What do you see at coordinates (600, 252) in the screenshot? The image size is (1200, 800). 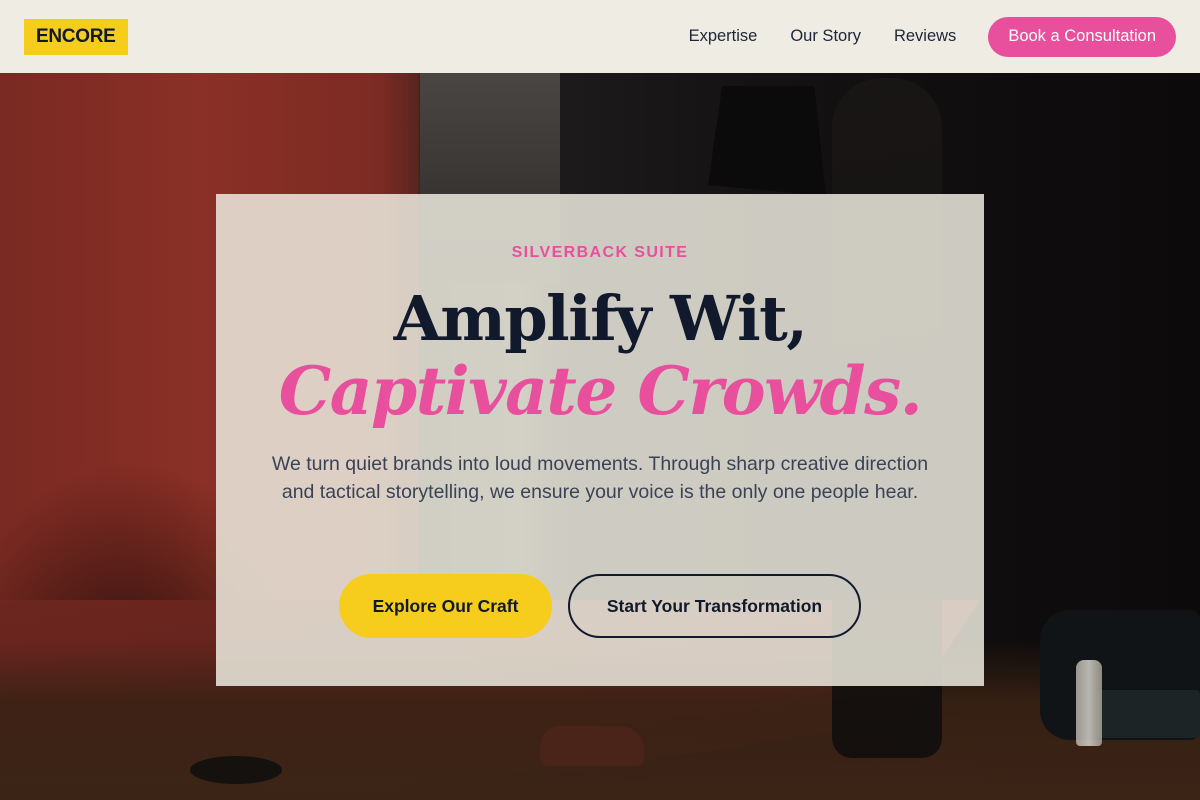 I see `hero-eyebrow: SILVERBACK SUITE` at bounding box center [600, 252].